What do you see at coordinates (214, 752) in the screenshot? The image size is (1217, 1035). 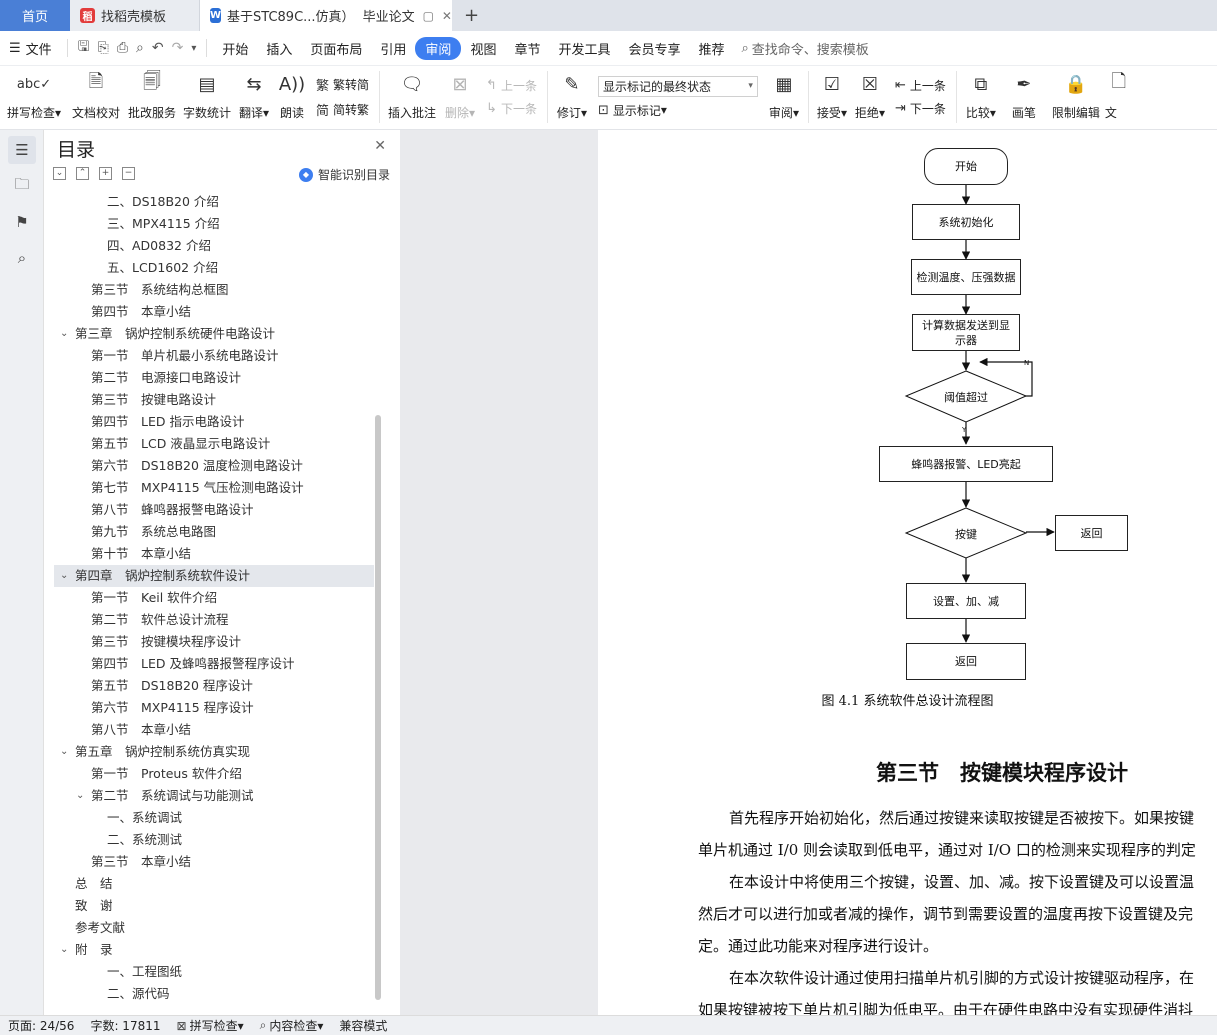 I see `toc-item: ⌄ 第五章 锅炉控制系统仿真实现` at bounding box center [214, 752].